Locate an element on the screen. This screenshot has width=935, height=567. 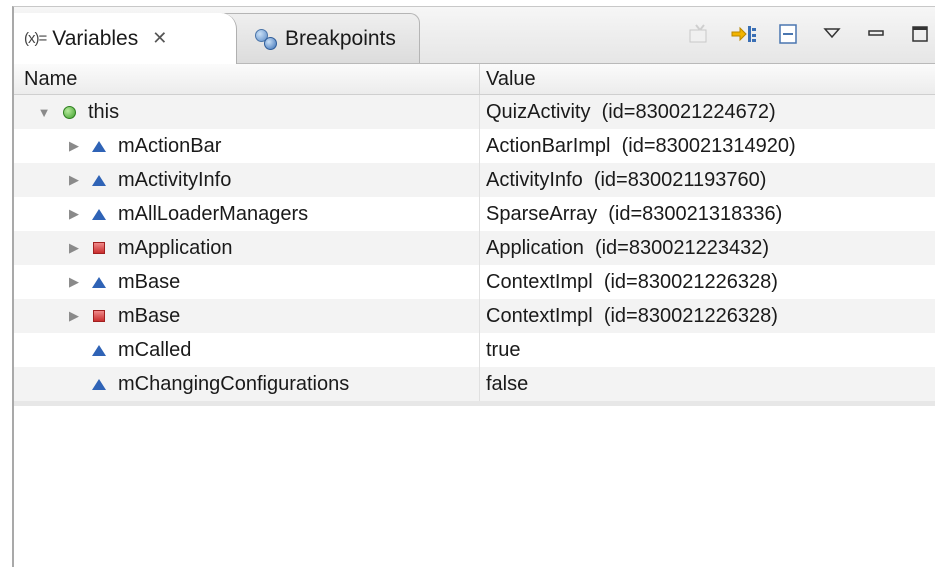
breakpoints-icon is located at coordinates (266, 39).